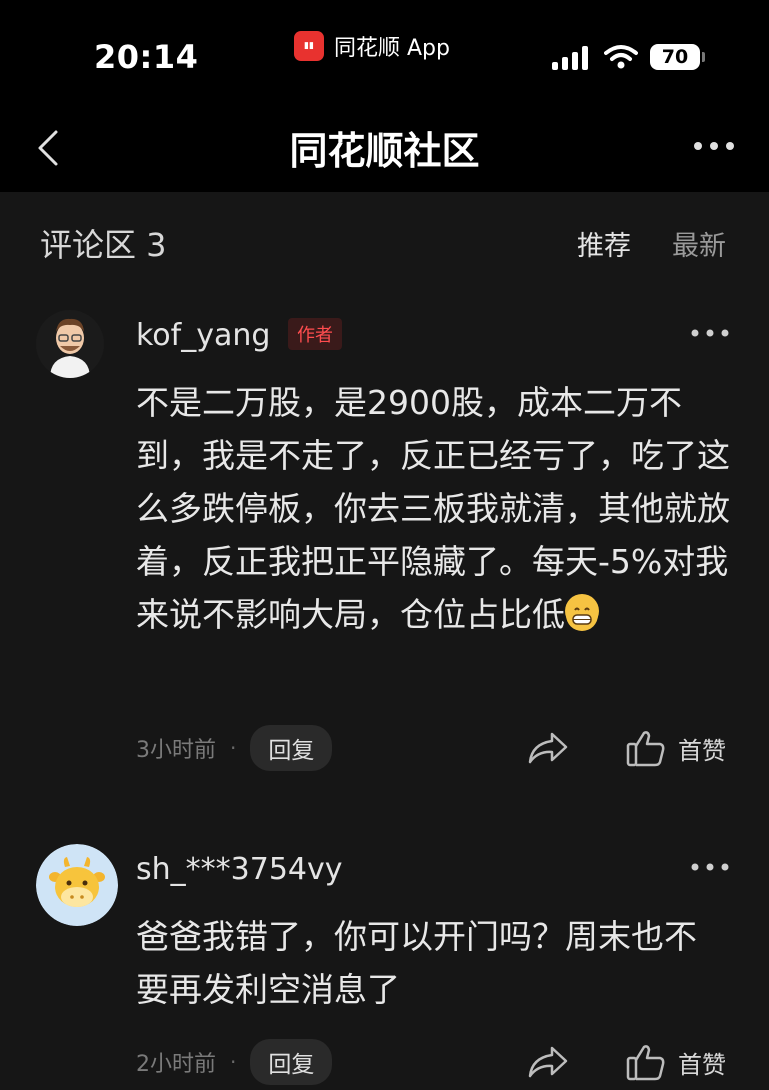 The height and width of the screenshot is (1090, 769). What do you see at coordinates (103, 245) in the screenshot?
I see `comments-title: 评论区 3` at bounding box center [103, 245].